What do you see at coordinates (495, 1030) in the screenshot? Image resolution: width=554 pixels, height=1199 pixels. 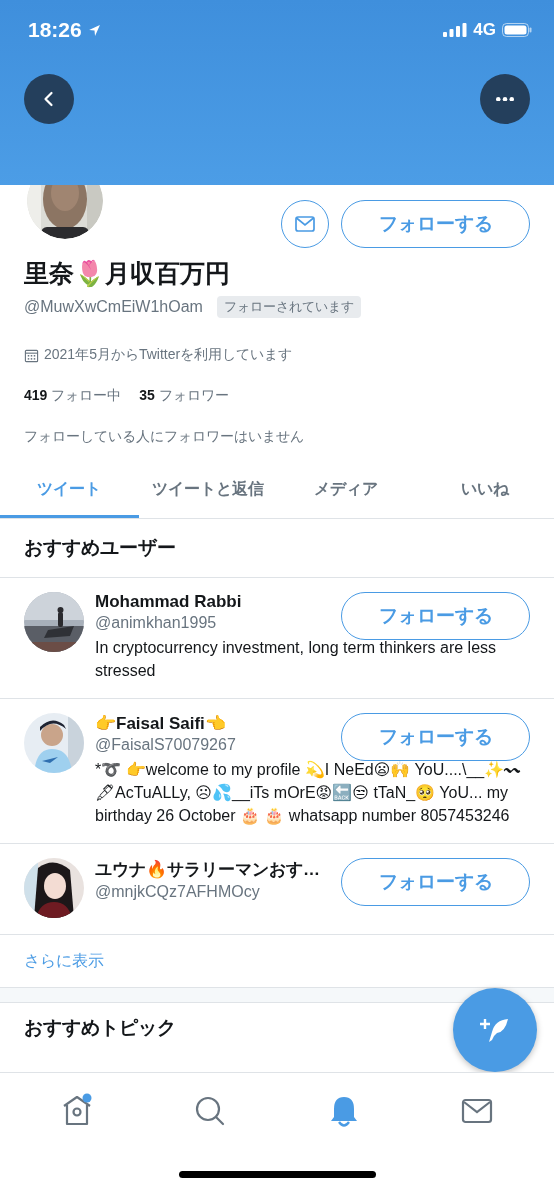 I see `compose-tweet-button` at bounding box center [495, 1030].